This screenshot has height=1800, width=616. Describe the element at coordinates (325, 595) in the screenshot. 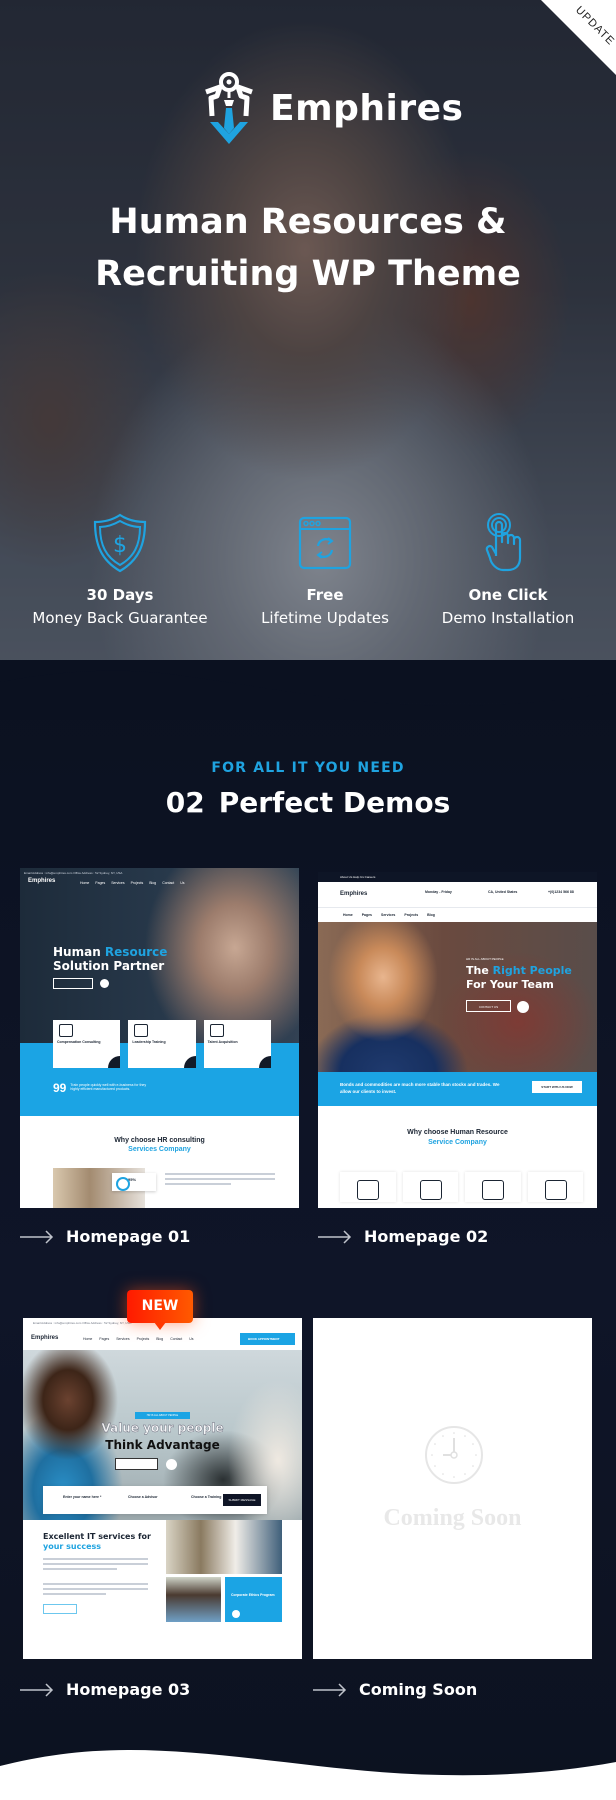

I see `feature-title: Free` at that location.